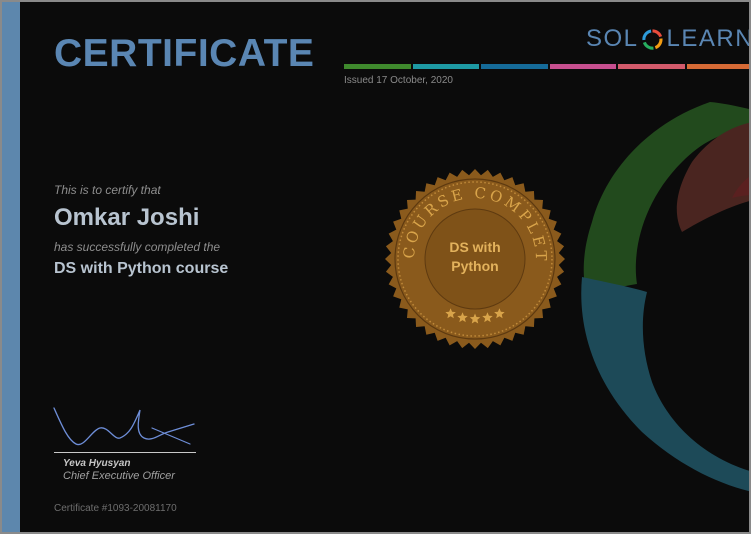 This screenshot has width=751, height=534. I want to click on recipient-name: Omkar Joshi, so click(127, 217).